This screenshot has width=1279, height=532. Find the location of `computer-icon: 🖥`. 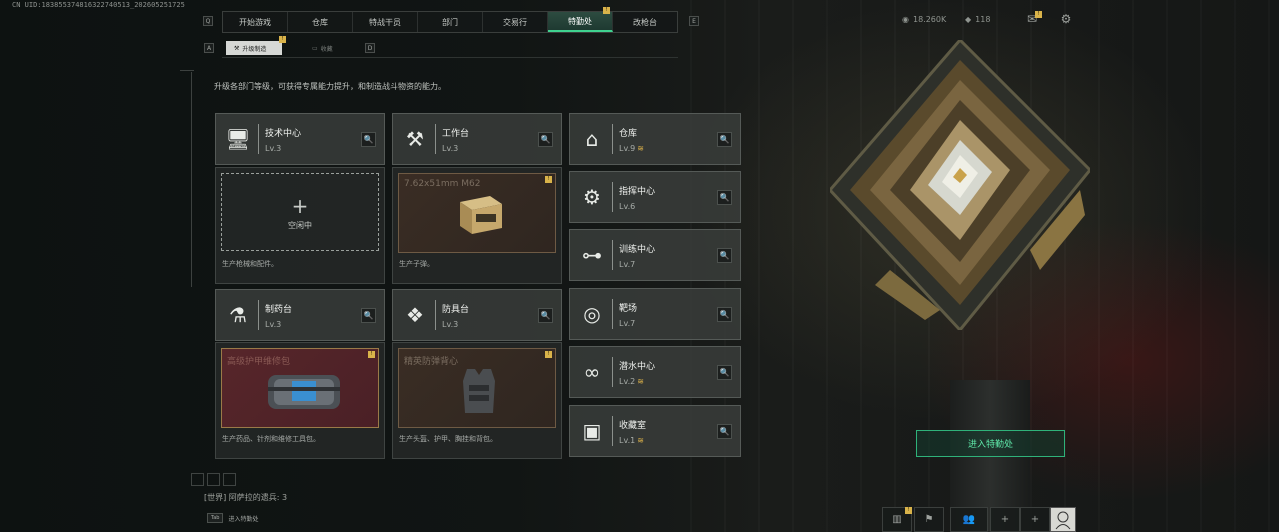

computer-icon: 🖥 is located at coordinates (238, 139).